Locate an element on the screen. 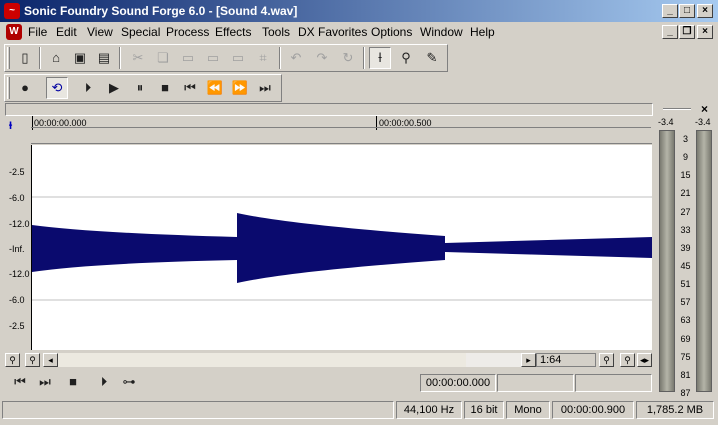 The height and width of the screenshot is (425, 718). paste-special-icon: ▭ is located at coordinates (238, 58).